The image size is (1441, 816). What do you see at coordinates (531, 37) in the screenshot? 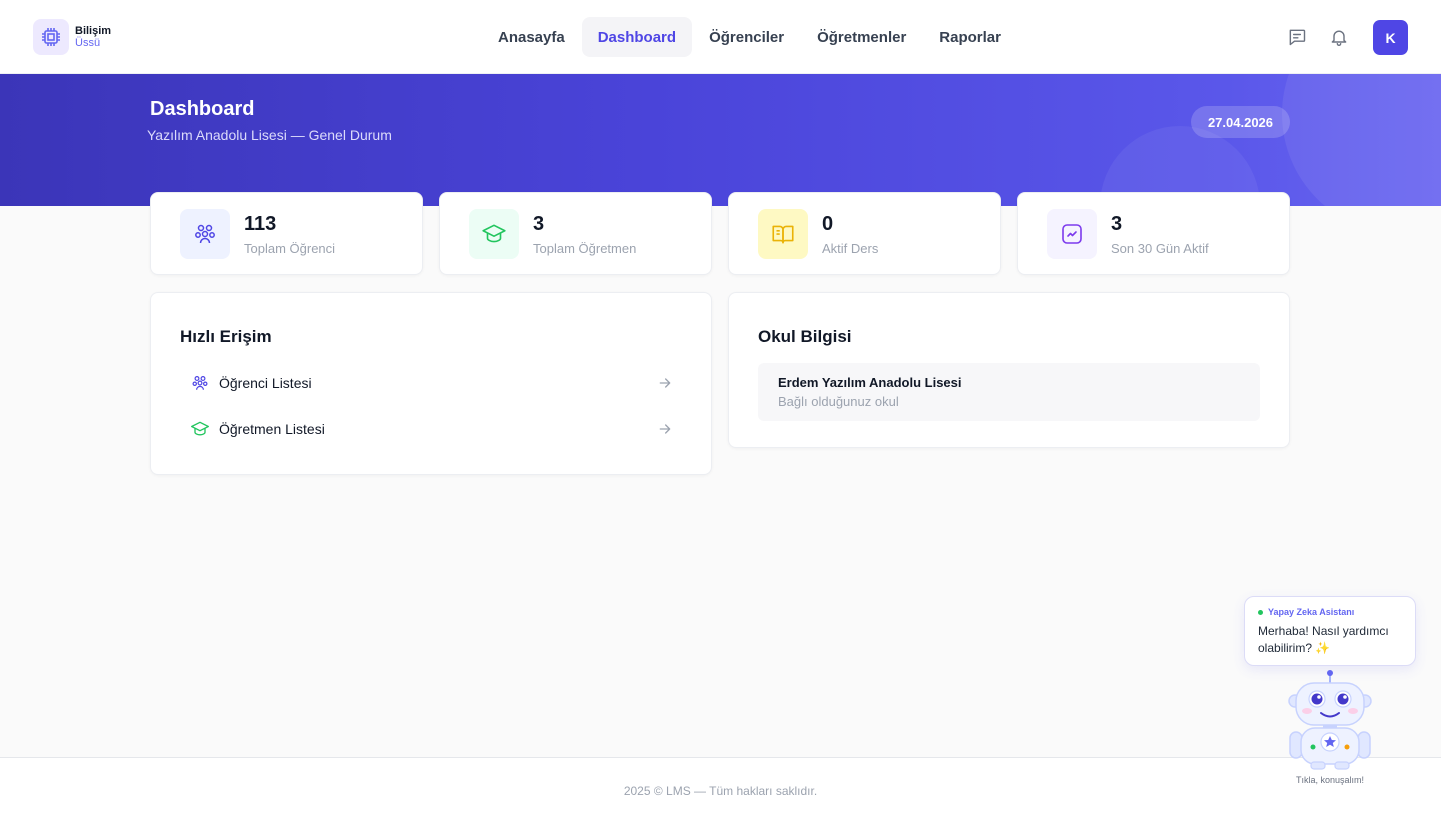
I see `nav-anasayfa: Anasayfa` at bounding box center [531, 37].